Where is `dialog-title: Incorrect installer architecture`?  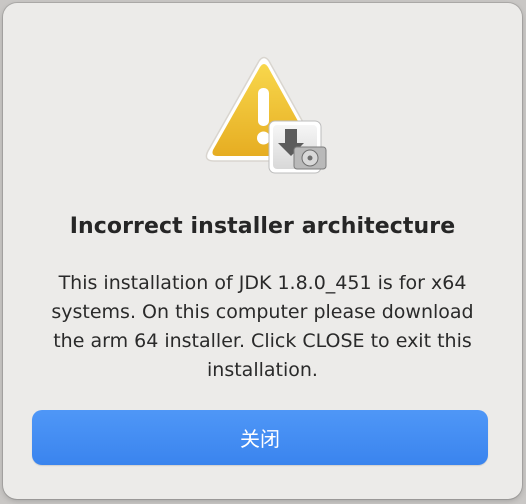
dialog-title: Incorrect installer architecture is located at coordinates (262, 226).